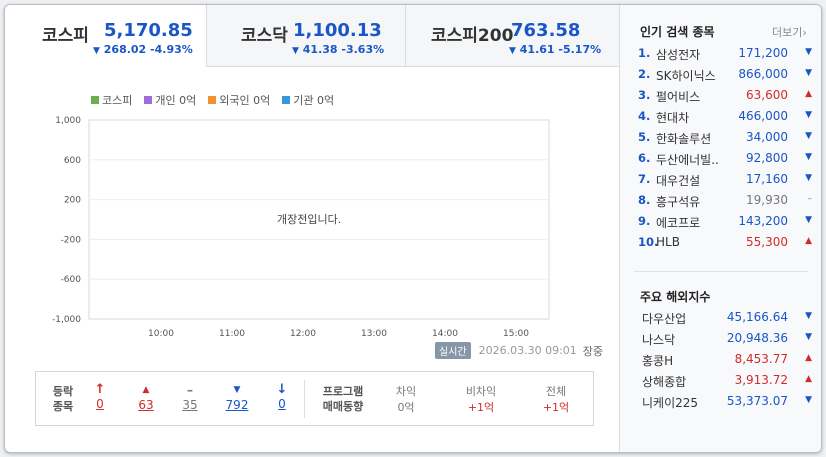 The image size is (826, 457). I want to click on index-price: 3,913.72, so click(761, 380).